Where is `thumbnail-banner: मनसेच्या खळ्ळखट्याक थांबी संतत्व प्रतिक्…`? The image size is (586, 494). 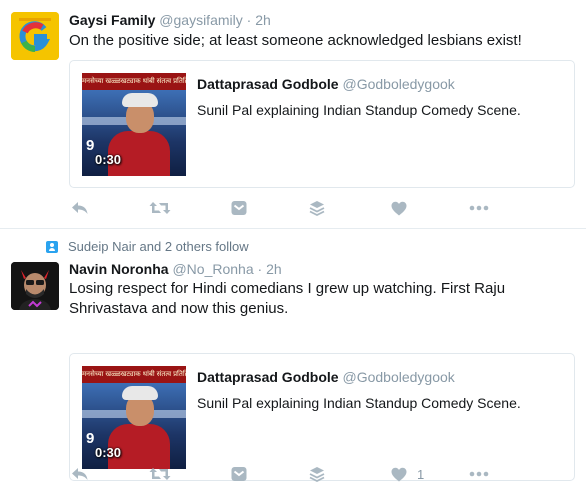
thumbnail-banner: मनसेच्या खळ्ळखट्याक थांबी संतत्व प्रतिक्… is located at coordinates (134, 374).